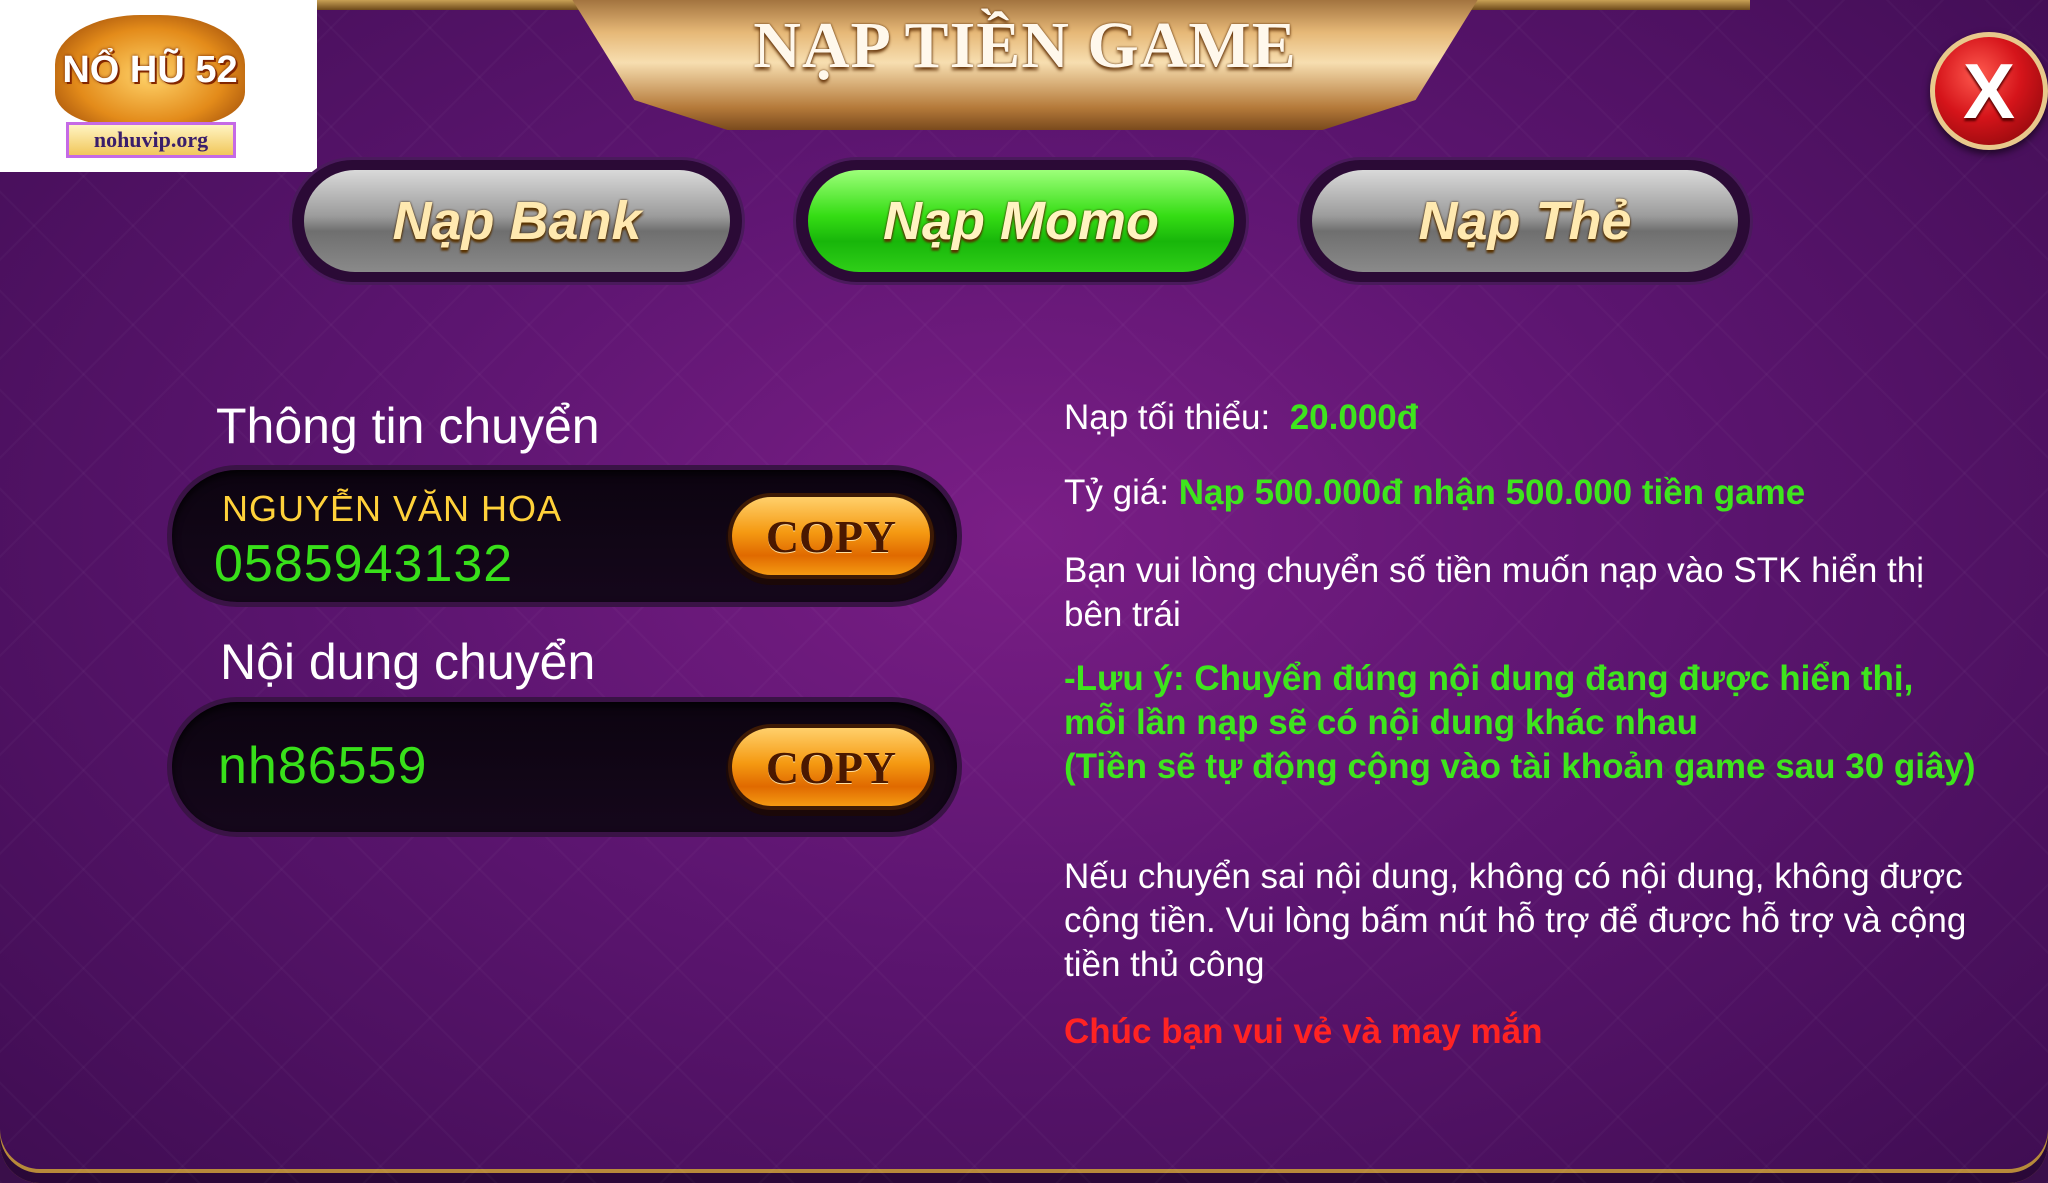 The height and width of the screenshot is (1183, 2048). I want to click on tab-nap-momo: Nạp Momo, so click(1021, 221).